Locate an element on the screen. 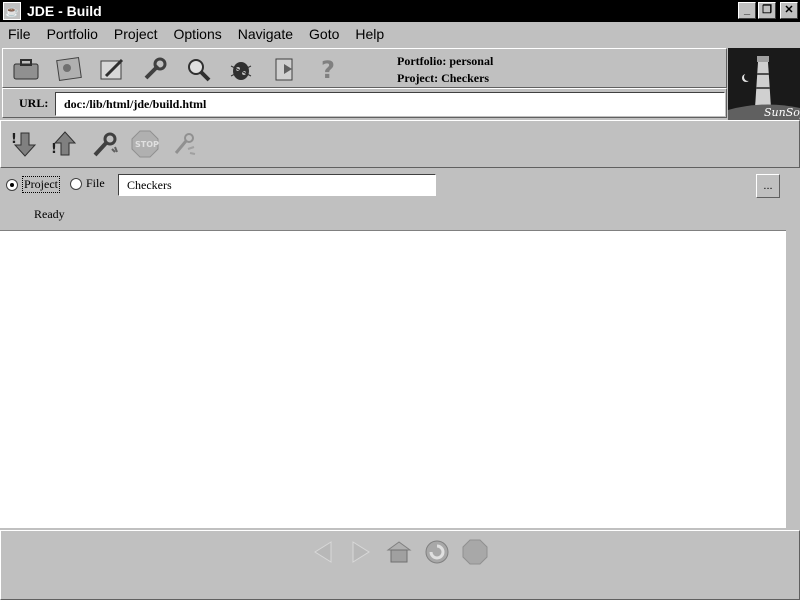 The height and width of the screenshot is (600, 800). build-wrench-icon is located at coordinates (155, 69).